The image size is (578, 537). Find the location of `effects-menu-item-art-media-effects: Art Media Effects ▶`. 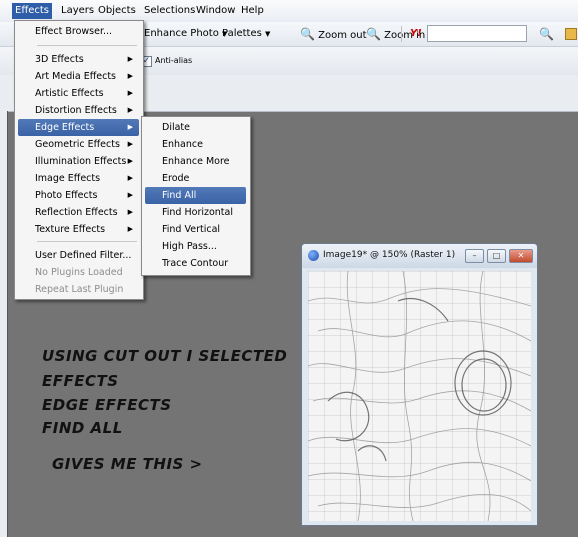

effects-menu-item-art-media-effects: Art Media Effects ▶ is located at coordinates (78, 76).